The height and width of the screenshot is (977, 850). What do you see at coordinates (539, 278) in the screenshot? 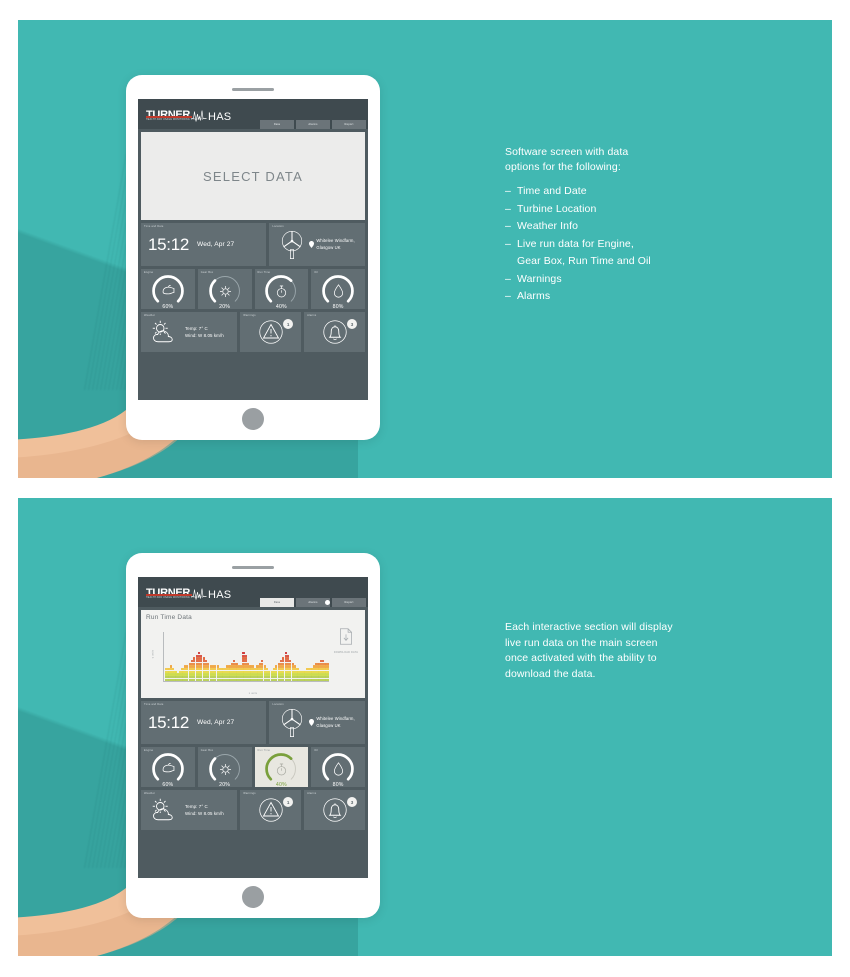
I see `list-item-label: Warnings` at bounding box center [539, 278].